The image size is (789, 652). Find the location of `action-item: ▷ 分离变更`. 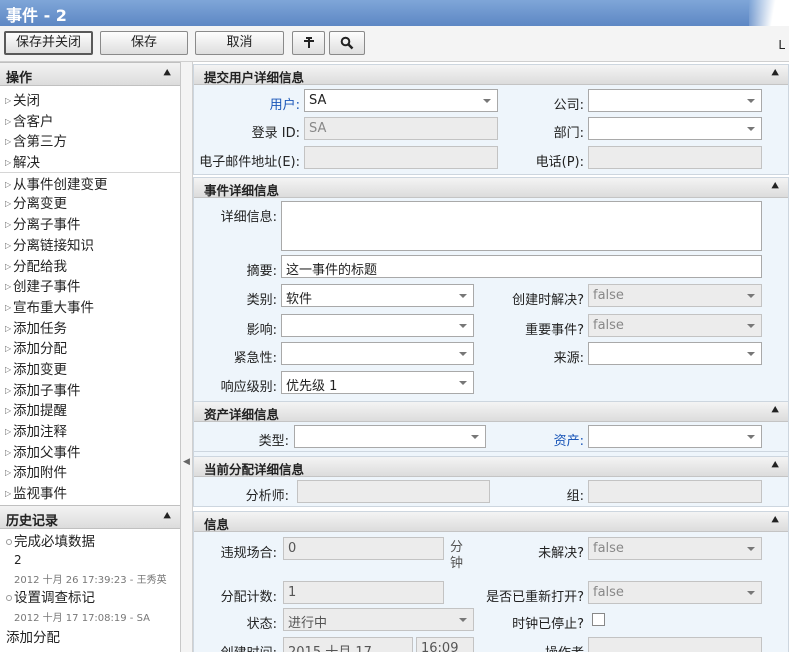

action-item: ▷ 分离变更 is located at coordinates (90, 202).